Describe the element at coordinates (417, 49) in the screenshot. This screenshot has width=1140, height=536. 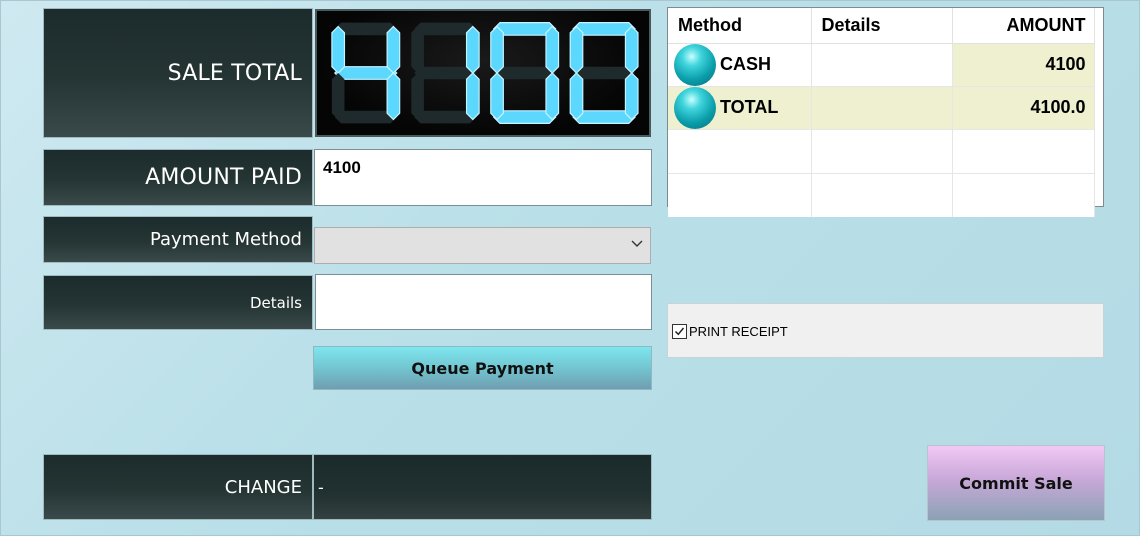
I see `segment-f-unlit` at that location.